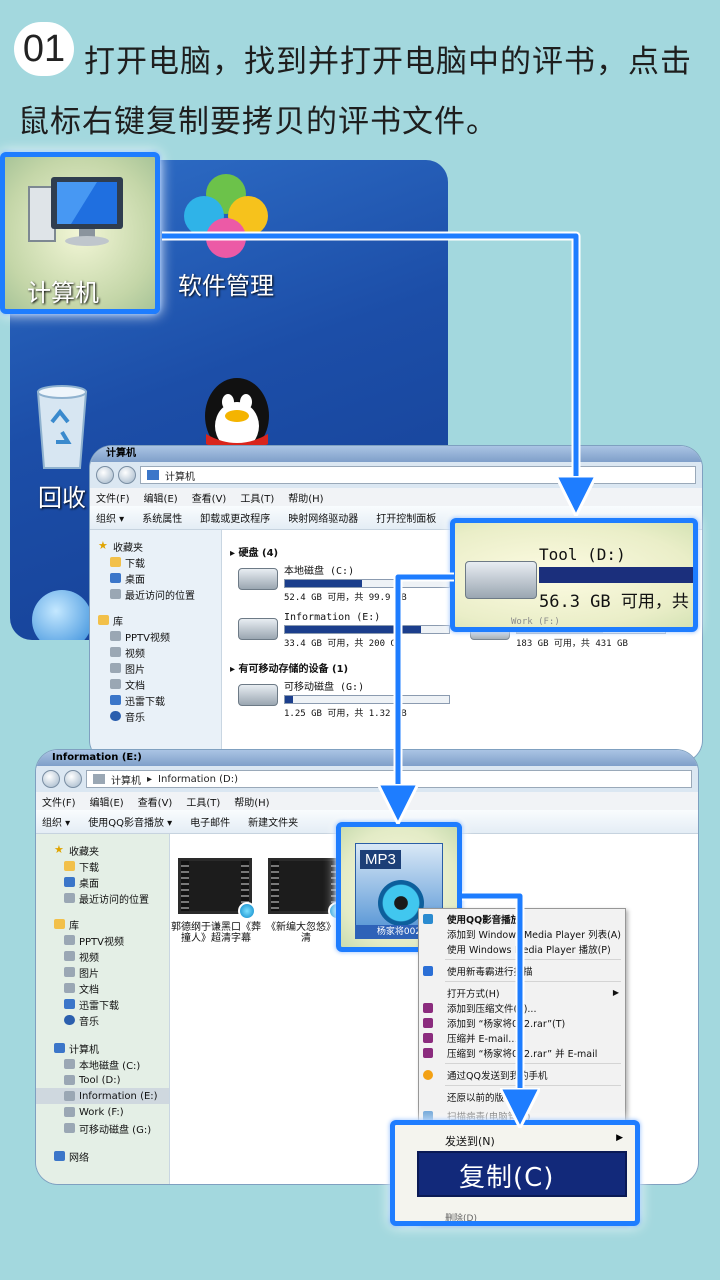 The height and width of the screenshot is (1280, 720). Describe the element at coordinates (491, 1000) in the screenshot. I see `arrow-mp3-to-copy` at that location.